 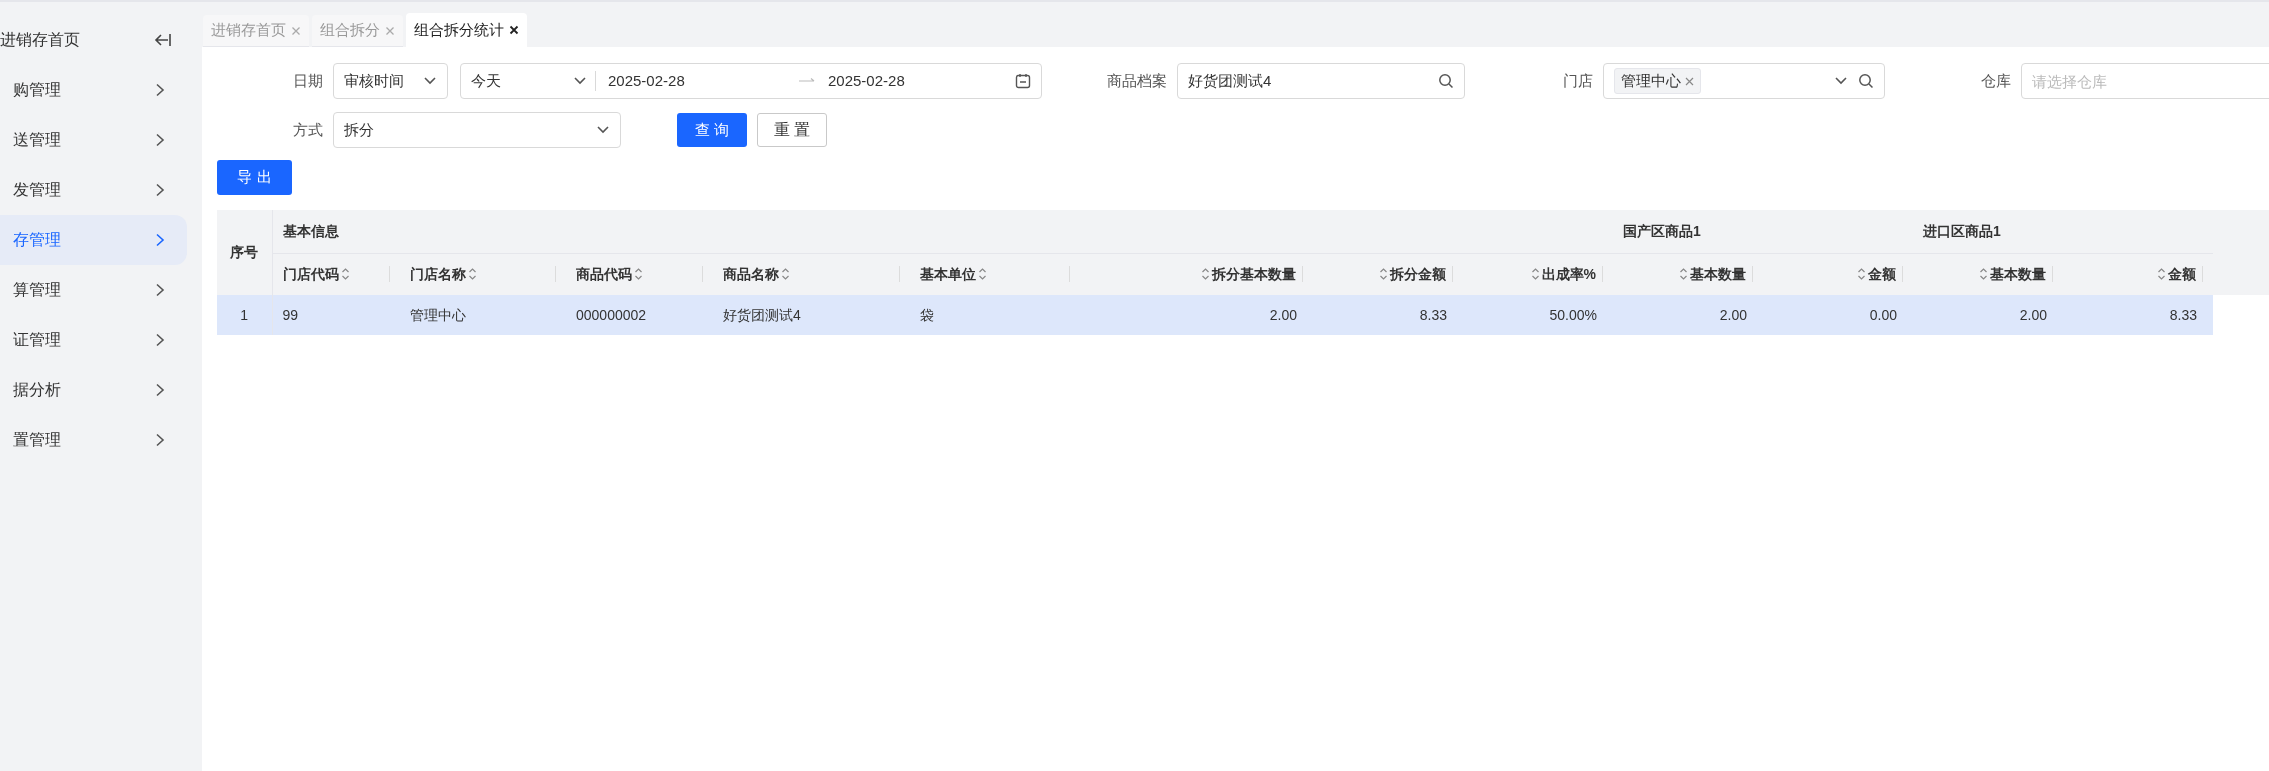 I want to click on store-select: 管理中心, so click(x=1744, y=81).